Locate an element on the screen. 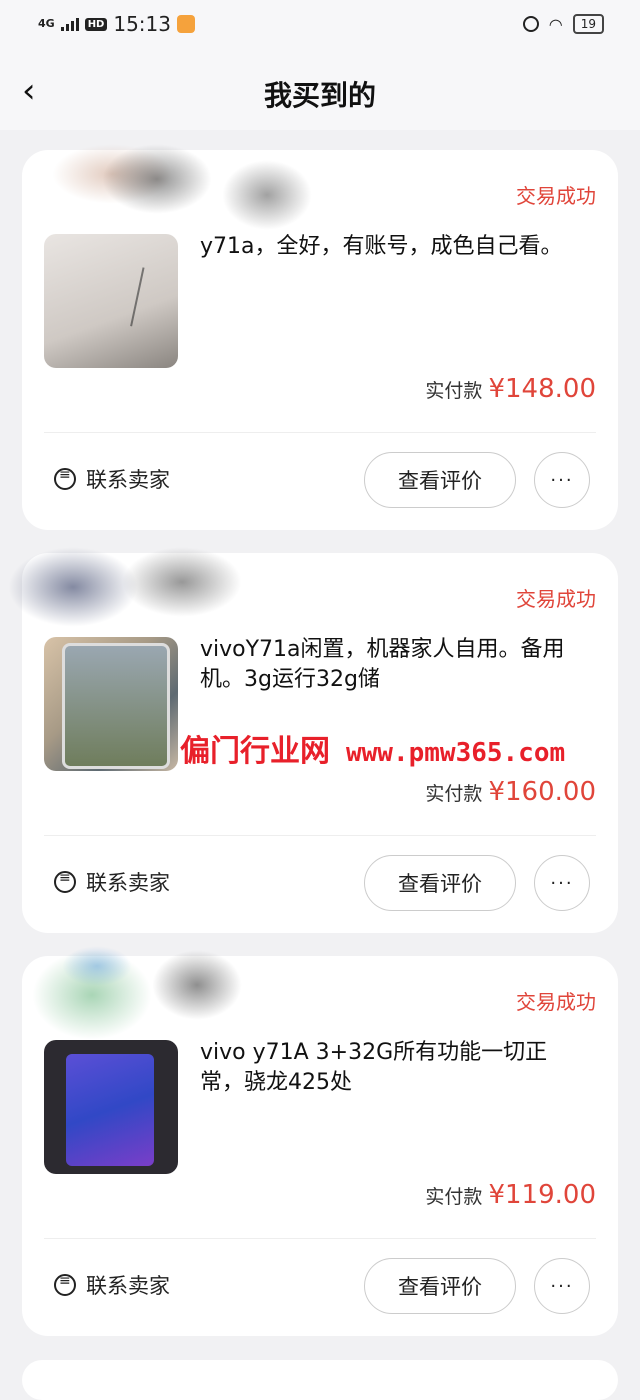 This screenshot has height=1400, width=640. product-description: vivo y71A 3+32G所有功能一切正常，骁龙425处 is located at coordinates (390, 1068).